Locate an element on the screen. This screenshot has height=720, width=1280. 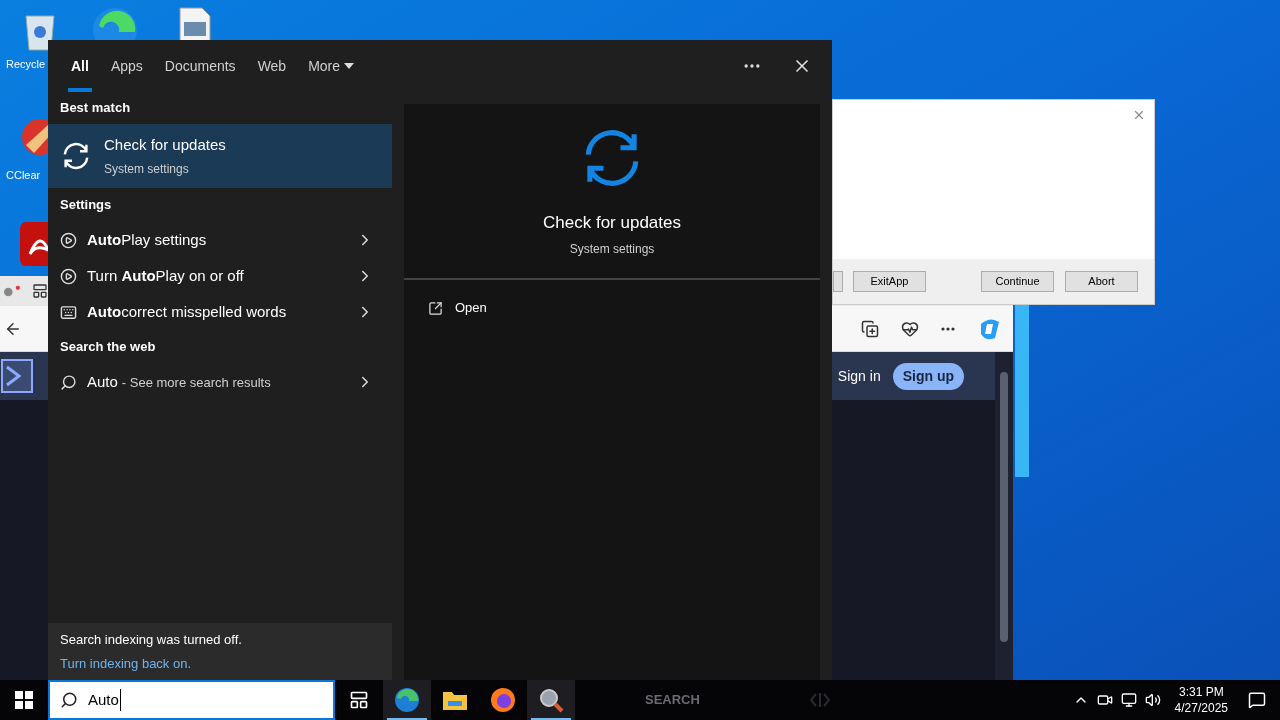
task-view-icon is located at coordinates (359, 700).